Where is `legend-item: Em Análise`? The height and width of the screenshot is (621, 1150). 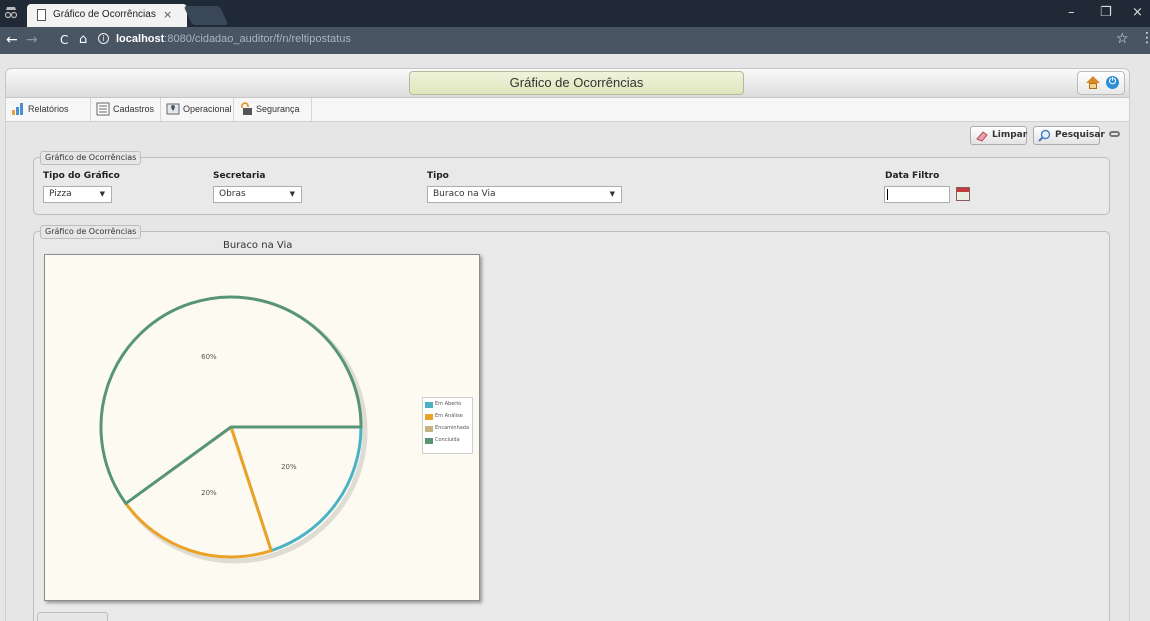 legend-item: Em Análise is located at coordinates (447, 418).